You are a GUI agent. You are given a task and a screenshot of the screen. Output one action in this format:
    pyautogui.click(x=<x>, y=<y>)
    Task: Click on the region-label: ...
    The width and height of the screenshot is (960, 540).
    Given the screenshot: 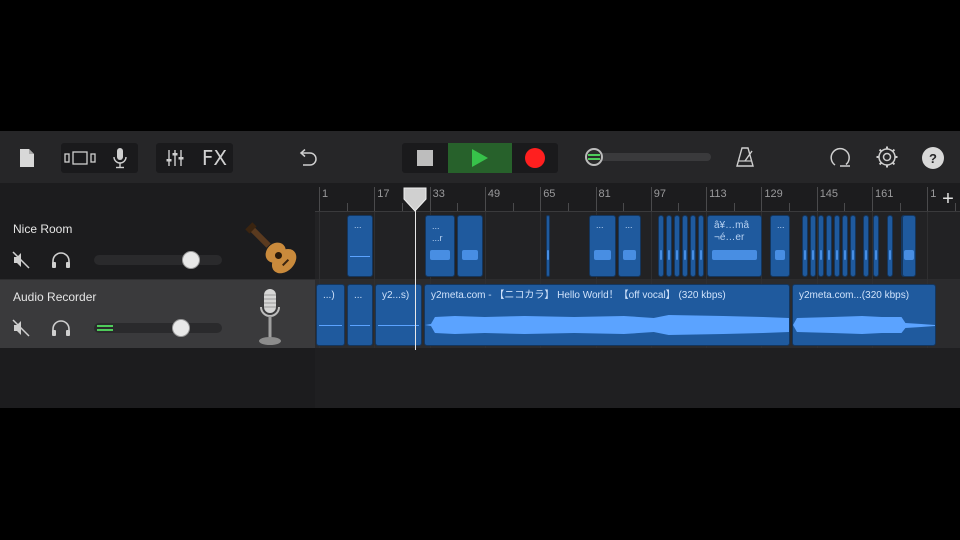 What is the action you would take?
    pyautogui.click(x=629, y=225)
    